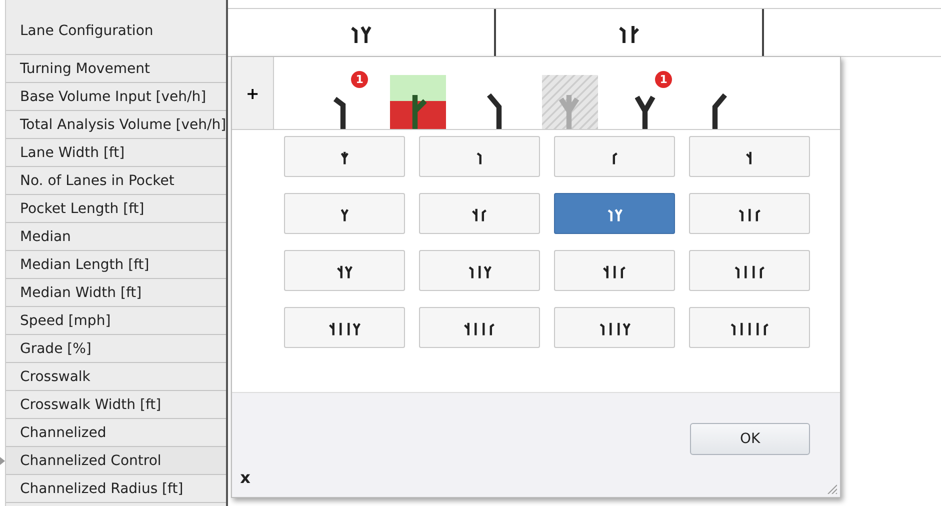 This screenshot has height=506, width=941. Describe the element at coordinates (116, 31) in the screenshot. I see `row-header: Lane Configuration` at that location.